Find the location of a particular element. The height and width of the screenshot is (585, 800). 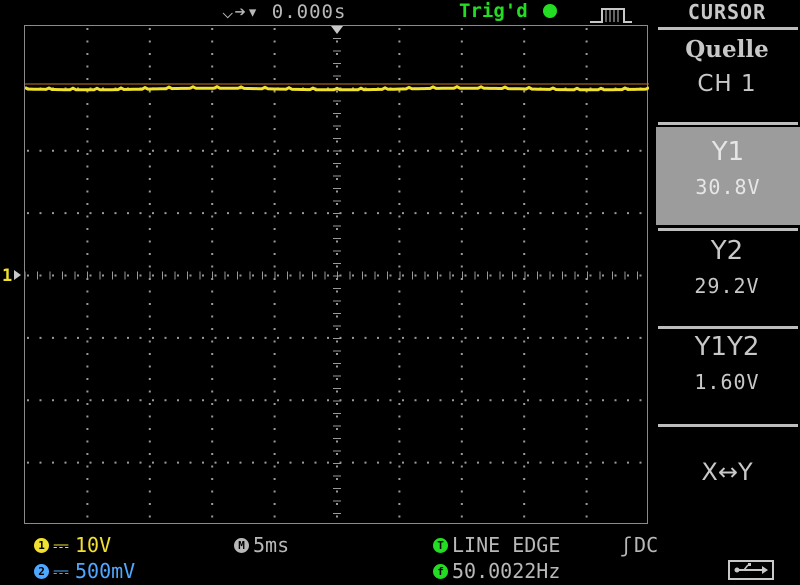

ch1-scale-value: 10V is located at coordinates (93, 545).